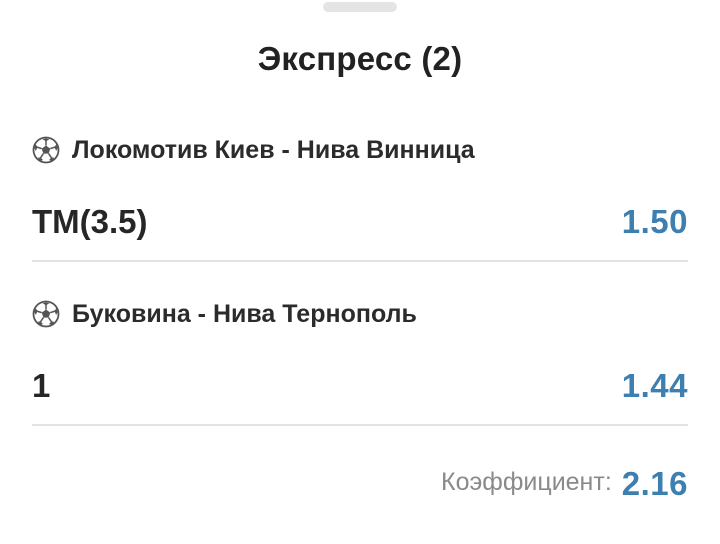  What do you see at coordinates (244, 313) in the screenshot?
I see `match-name: Буковина - Нива Тернополь` at bounding box center [244, 313].